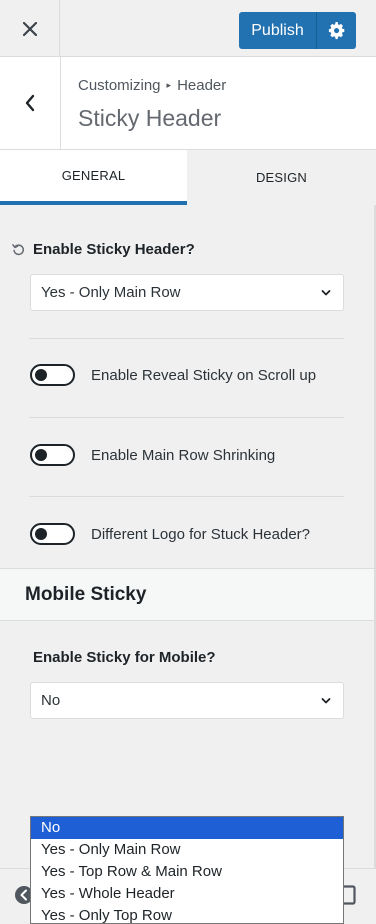 Image resolution: width=376 pixels, height=924 pixels. I want to click on option-only-top-row: Yes - Only Top Row, so click(187, 914).